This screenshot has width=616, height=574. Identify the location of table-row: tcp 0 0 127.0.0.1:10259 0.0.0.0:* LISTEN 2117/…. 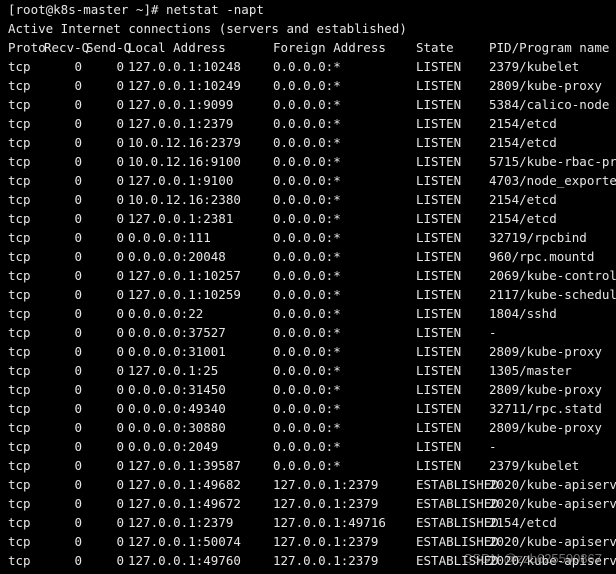
(308, 294).